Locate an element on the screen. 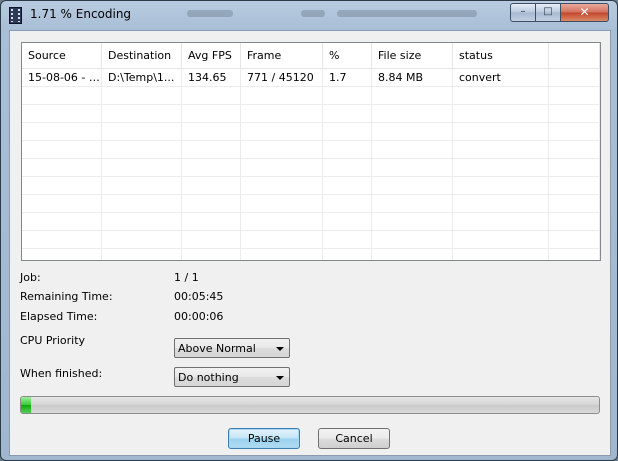 Image resolution: width=618 pixels, height=461 pixels. maximize-icon: □ is located at coordinates (548, 11).